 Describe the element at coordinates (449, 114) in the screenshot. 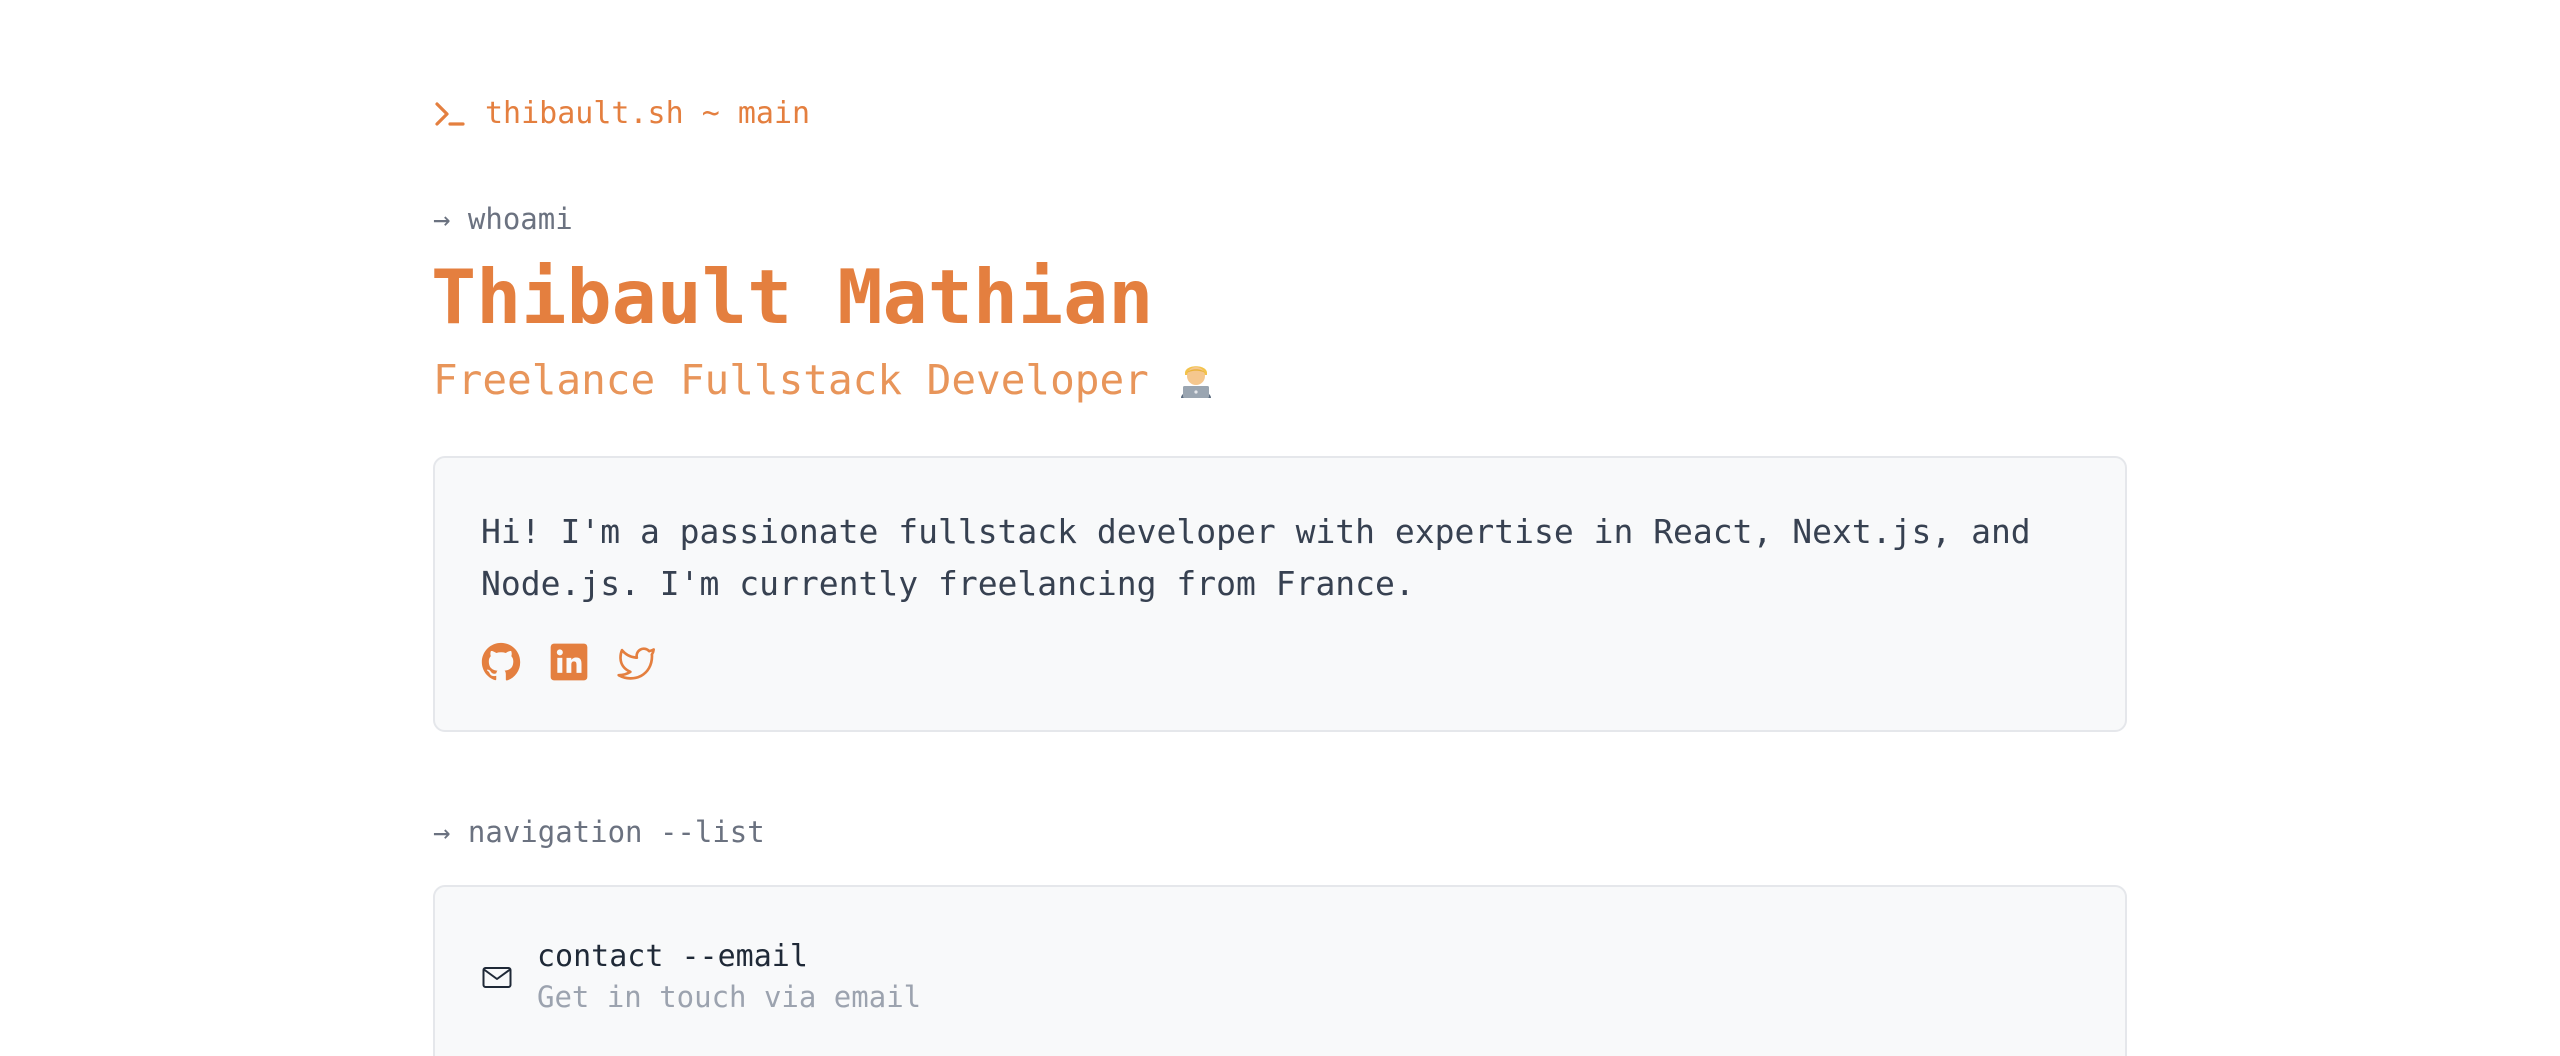

I see `terminal-prompt-icon` at that location.